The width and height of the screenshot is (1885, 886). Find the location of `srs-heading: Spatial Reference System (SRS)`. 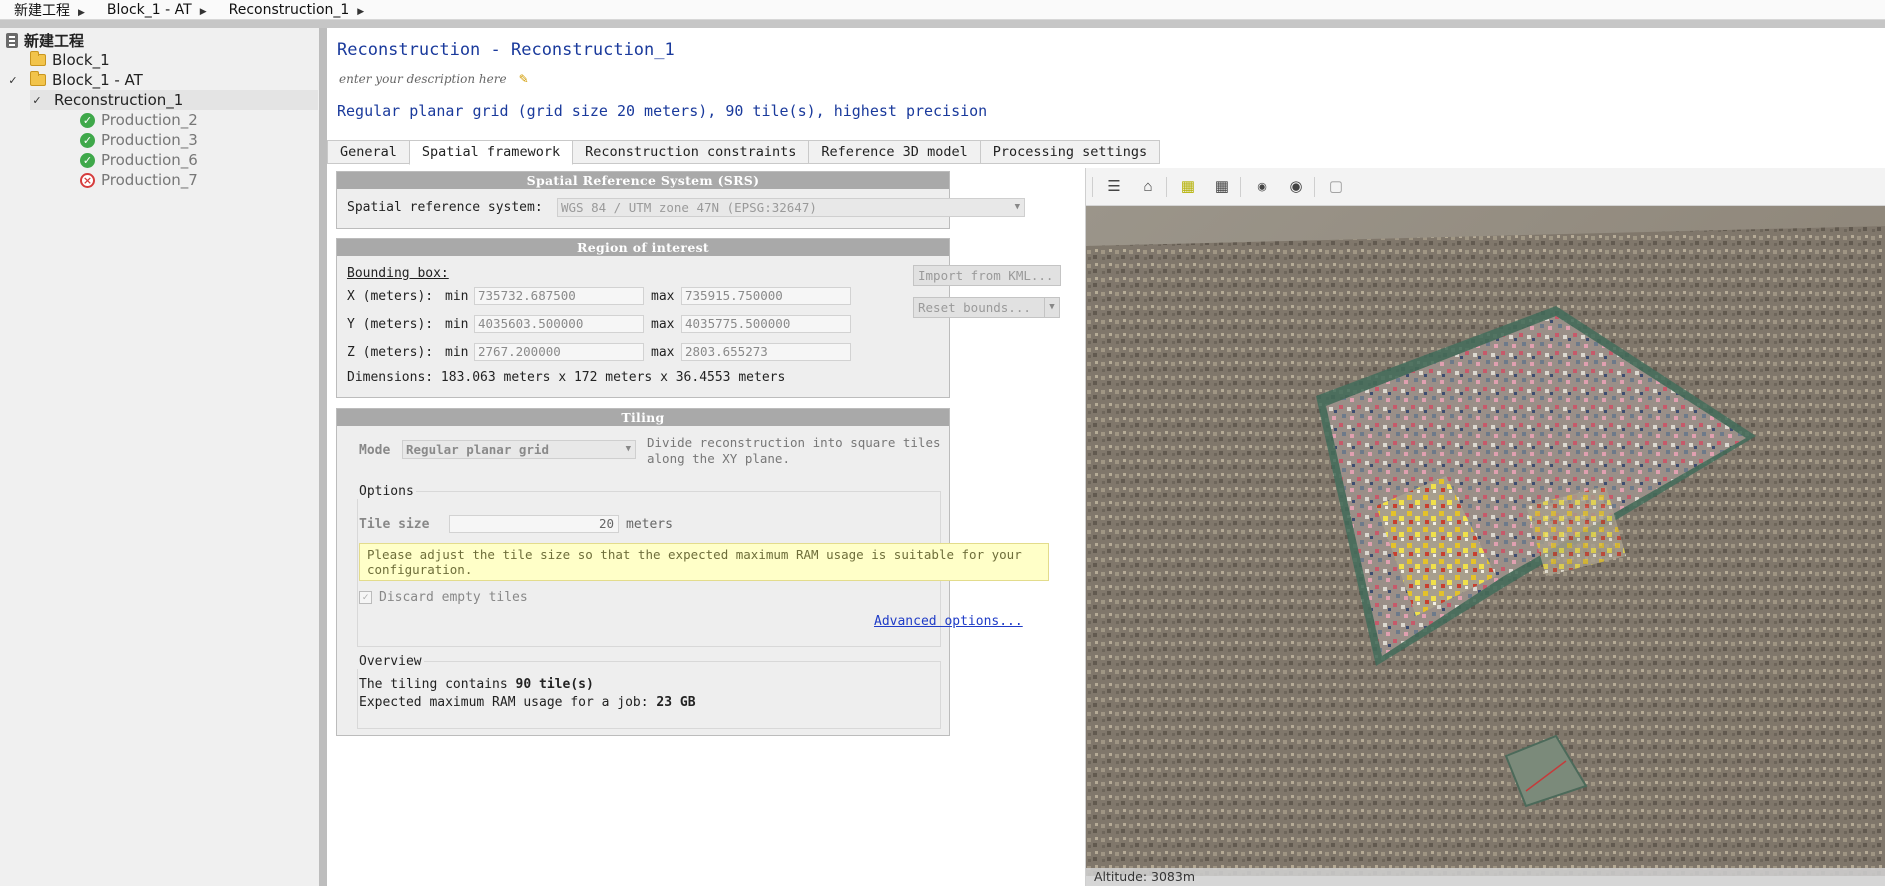

srs-heading: Spatial Reference System (SRS) is located at coordinates (643, 180).